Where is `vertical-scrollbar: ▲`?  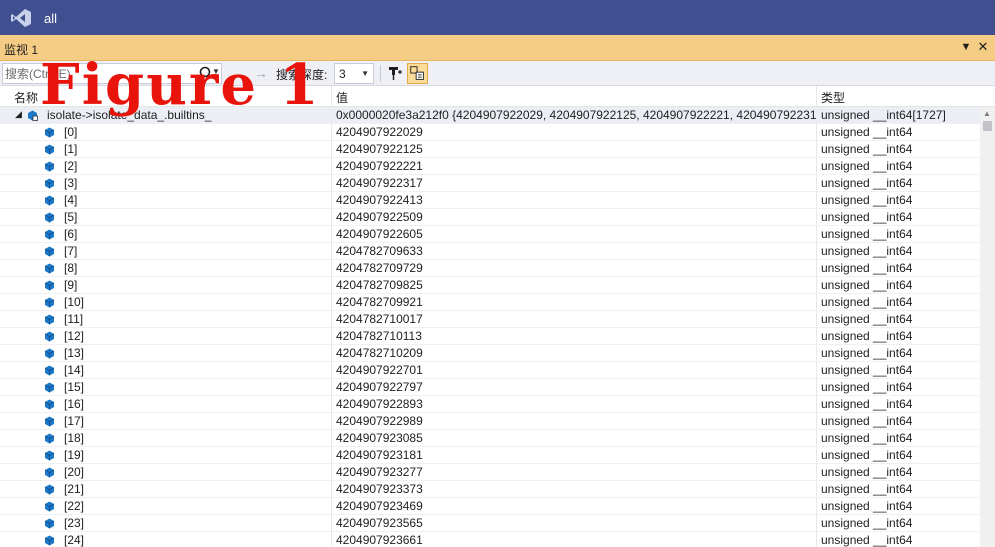 vertical-scrollbar: ▲ is located at coordinates (987, 327).